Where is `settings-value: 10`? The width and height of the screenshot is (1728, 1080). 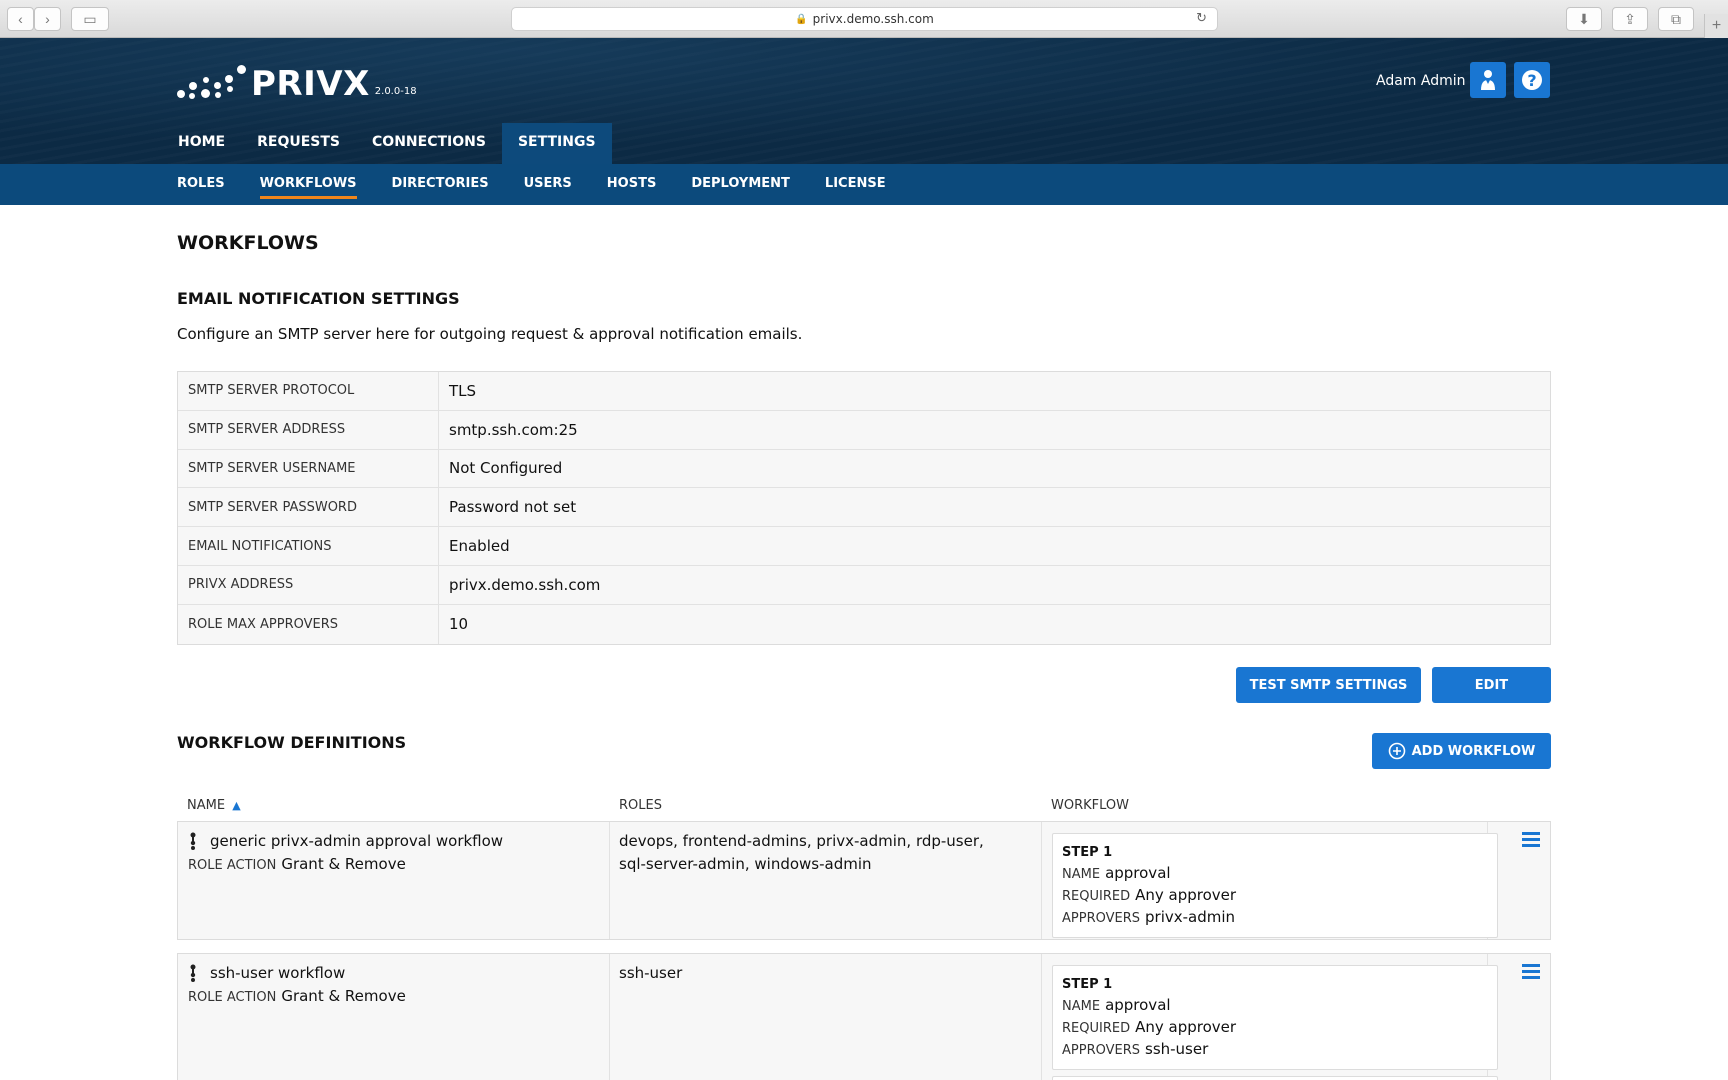
settings-value: 10 is located at coordinates (459, 624).